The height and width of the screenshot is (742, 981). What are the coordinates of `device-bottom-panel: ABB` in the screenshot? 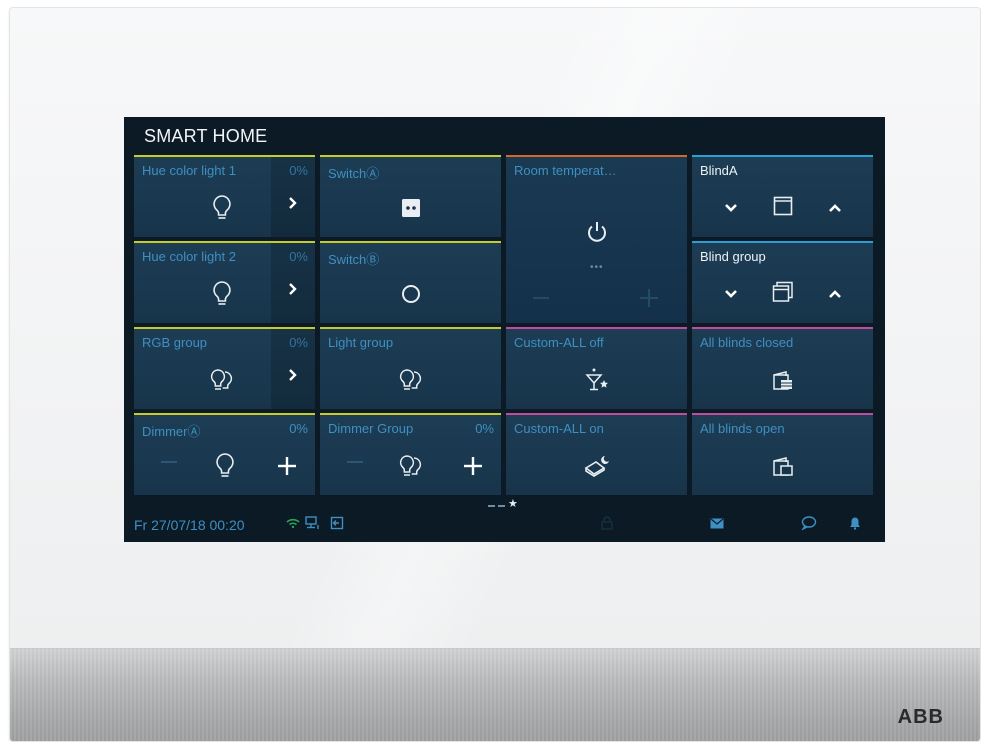 It's located at (495, 694).